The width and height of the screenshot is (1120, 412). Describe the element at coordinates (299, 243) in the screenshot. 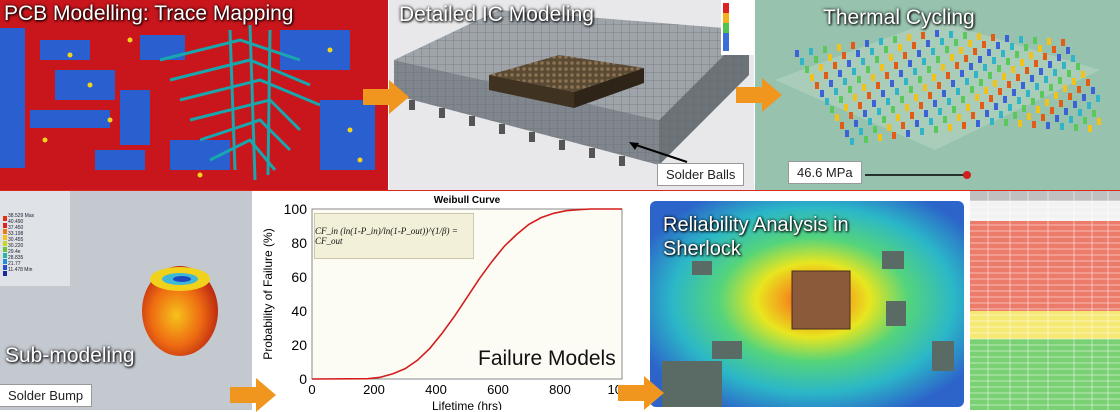

I see `y-tick-label: 80` at that location.